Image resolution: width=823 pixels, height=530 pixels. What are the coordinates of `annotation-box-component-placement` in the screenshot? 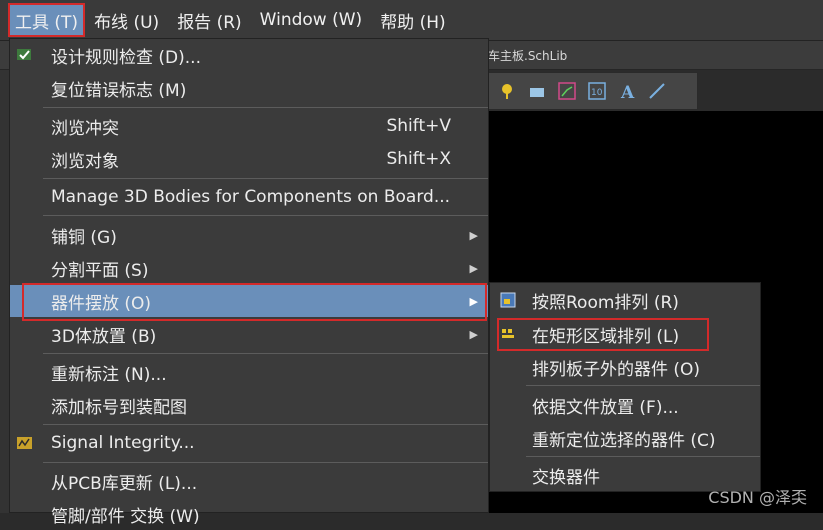 It's located at (254, 302).